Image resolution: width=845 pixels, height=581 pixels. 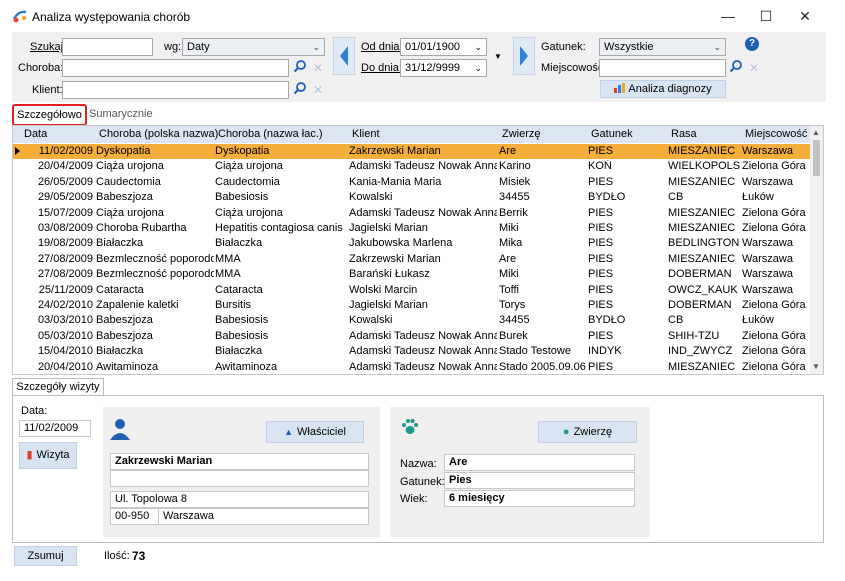 I want to click on table-cell: Adamski Tadeusz Nowak Anna, so click(x=423, y=166).